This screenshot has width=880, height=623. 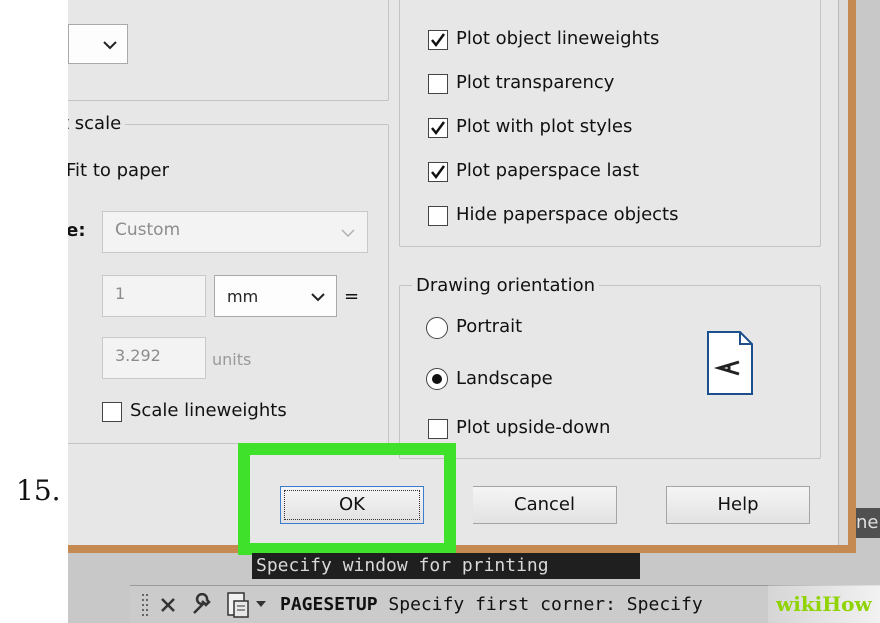 What do you see at coordinates (112, 412) in the screenshot?
I see `scale-lineweights-checkbox` at bounding box center [112, 412].